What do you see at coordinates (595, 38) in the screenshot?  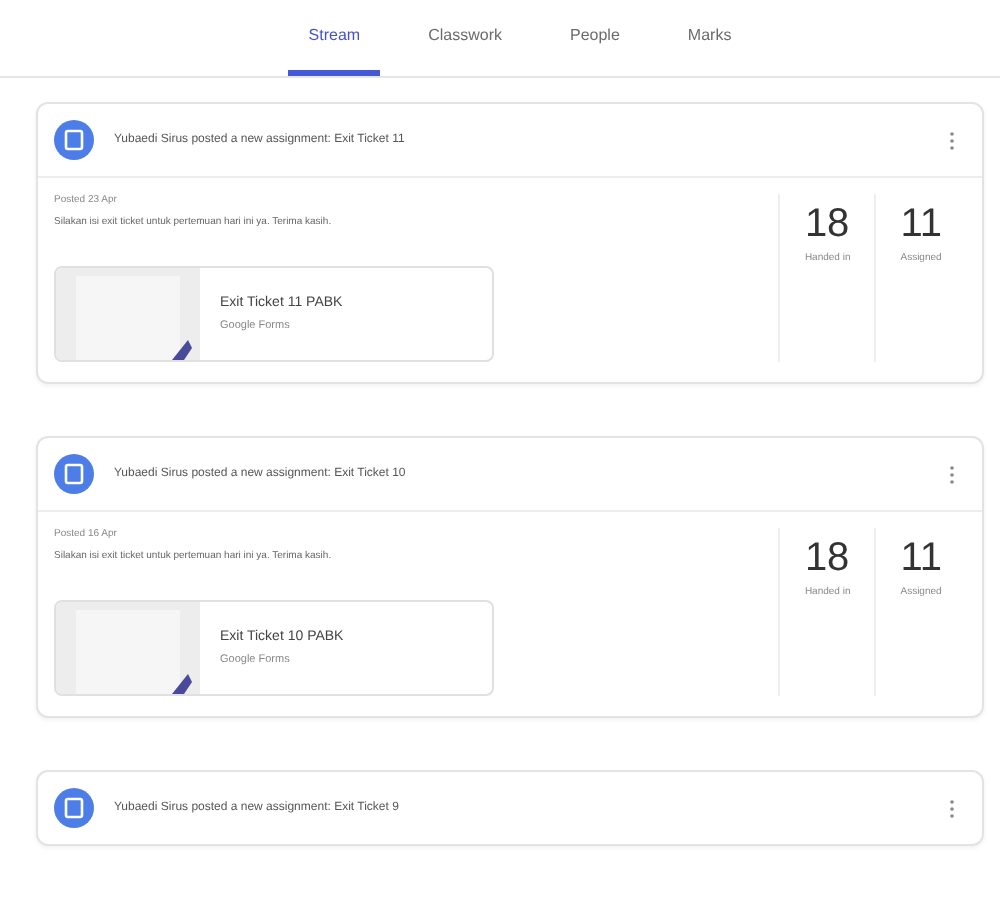 I see `tab: People` at bounding box center [595, 38].